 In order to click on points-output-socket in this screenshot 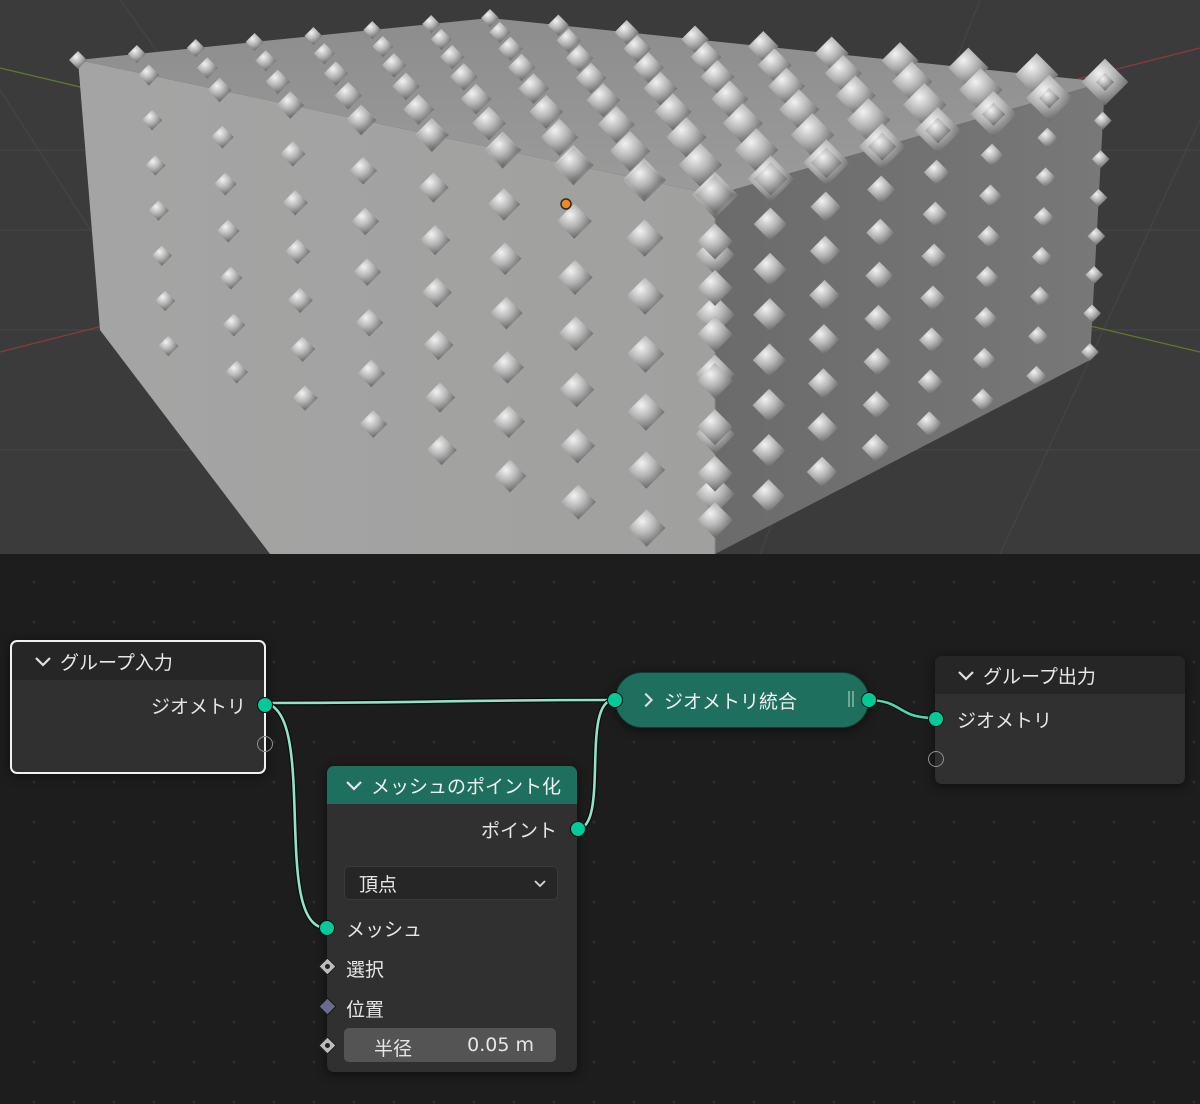, I will do `click(578, 829)`.